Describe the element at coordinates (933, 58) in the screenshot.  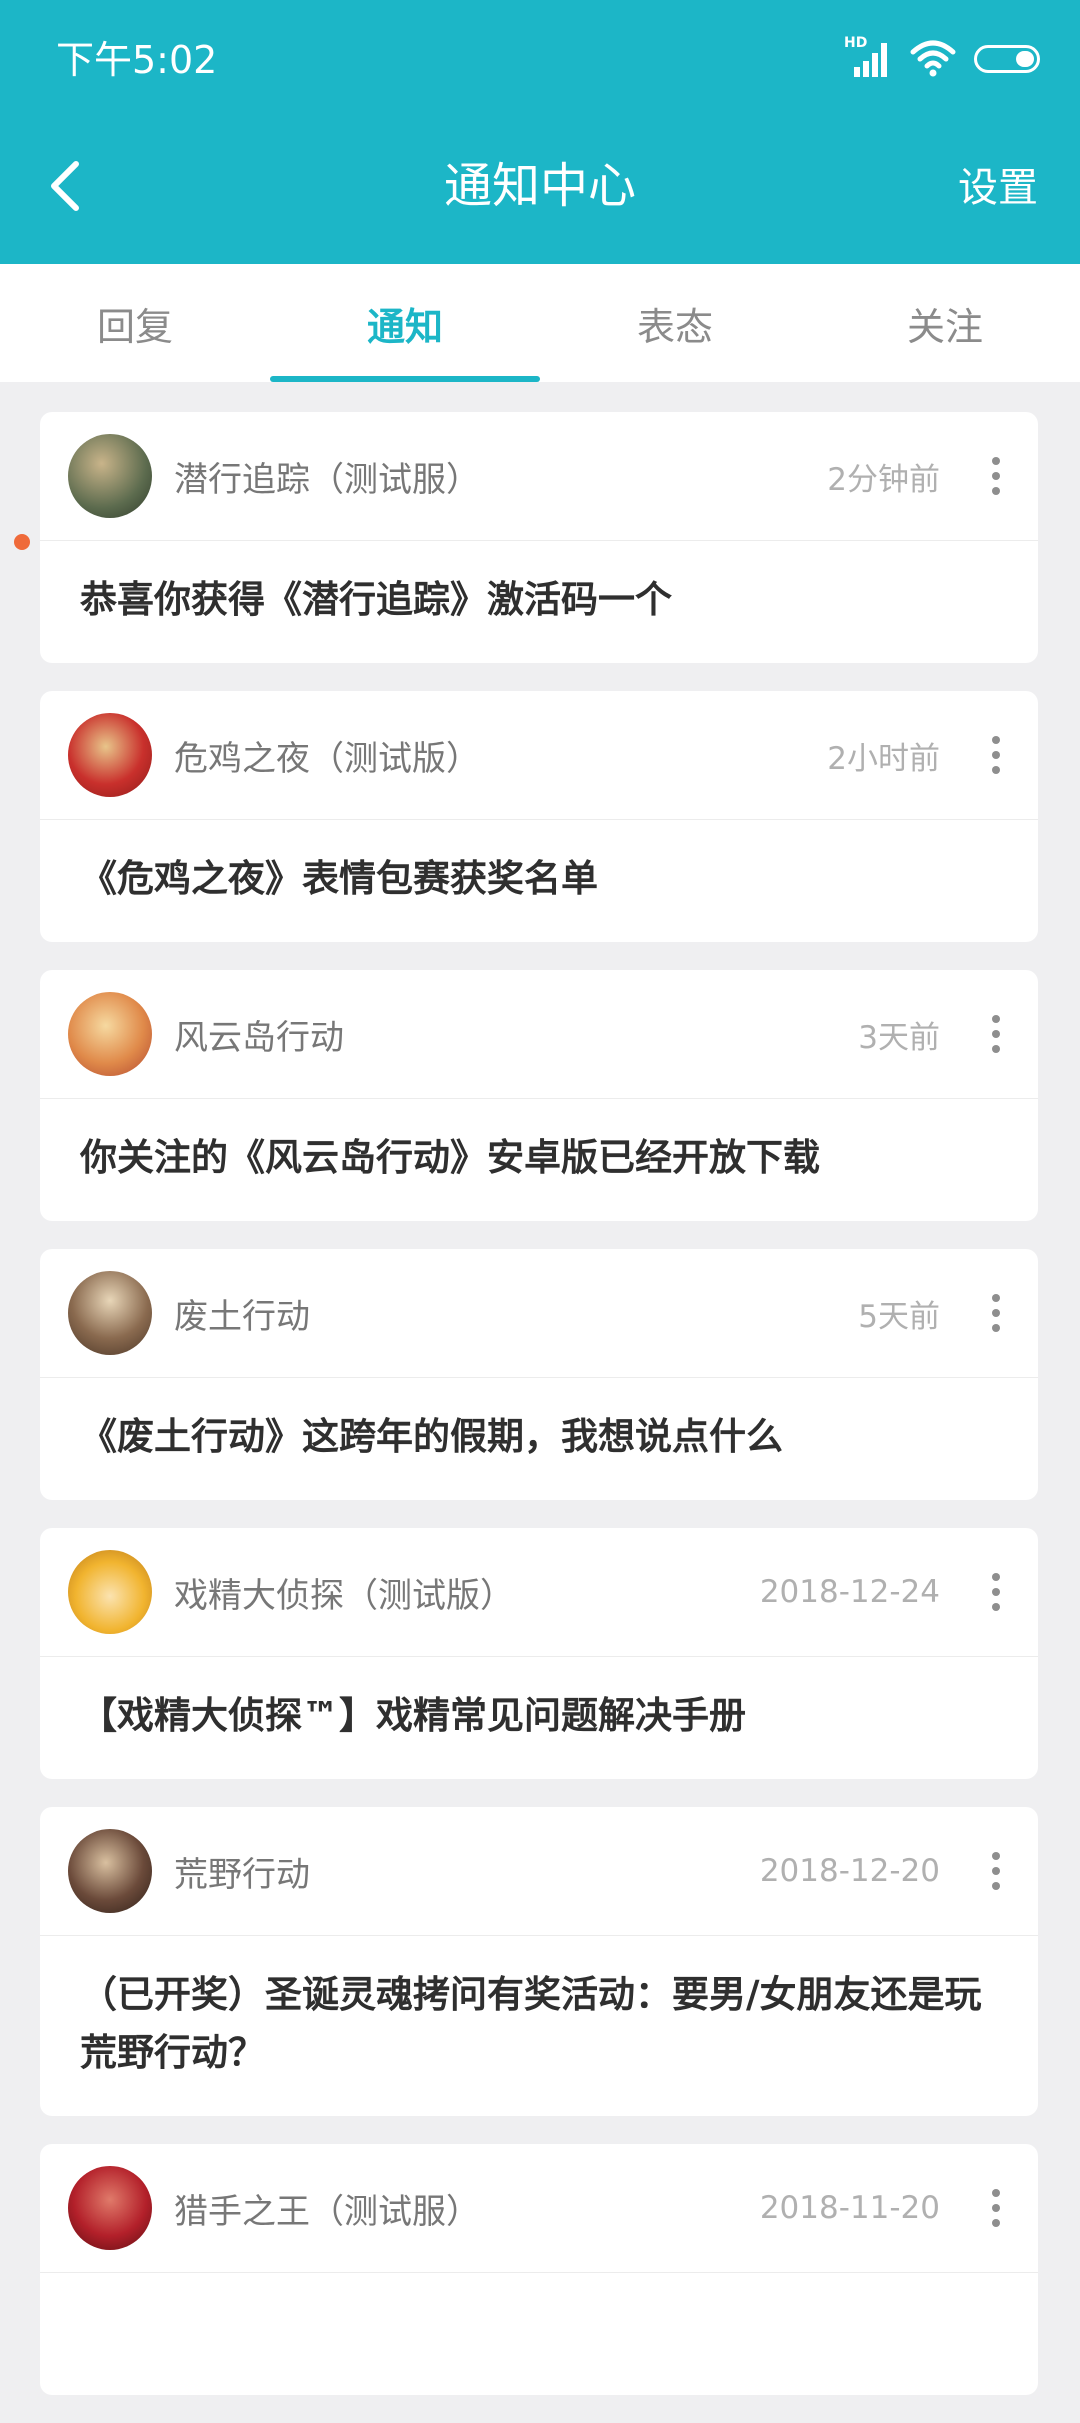
I see `wifi-icon` at that location.